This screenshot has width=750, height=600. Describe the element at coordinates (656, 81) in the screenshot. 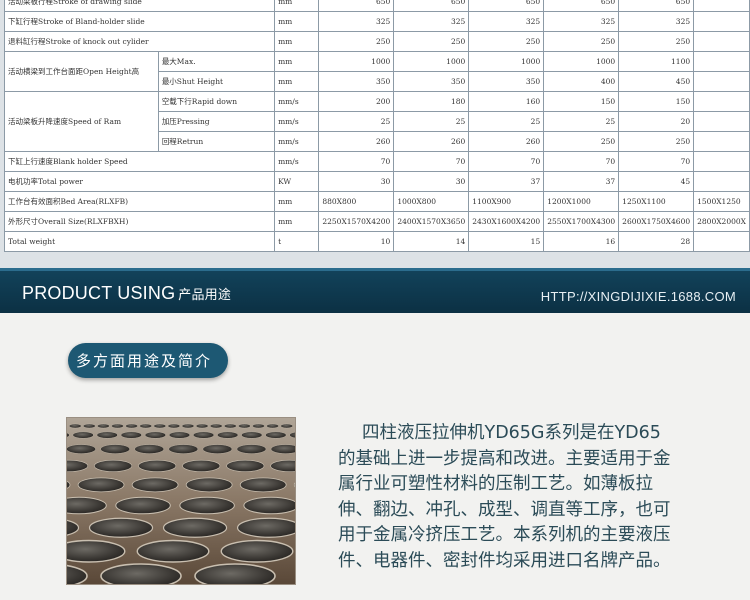

I see `spec-value: 450` at that location.